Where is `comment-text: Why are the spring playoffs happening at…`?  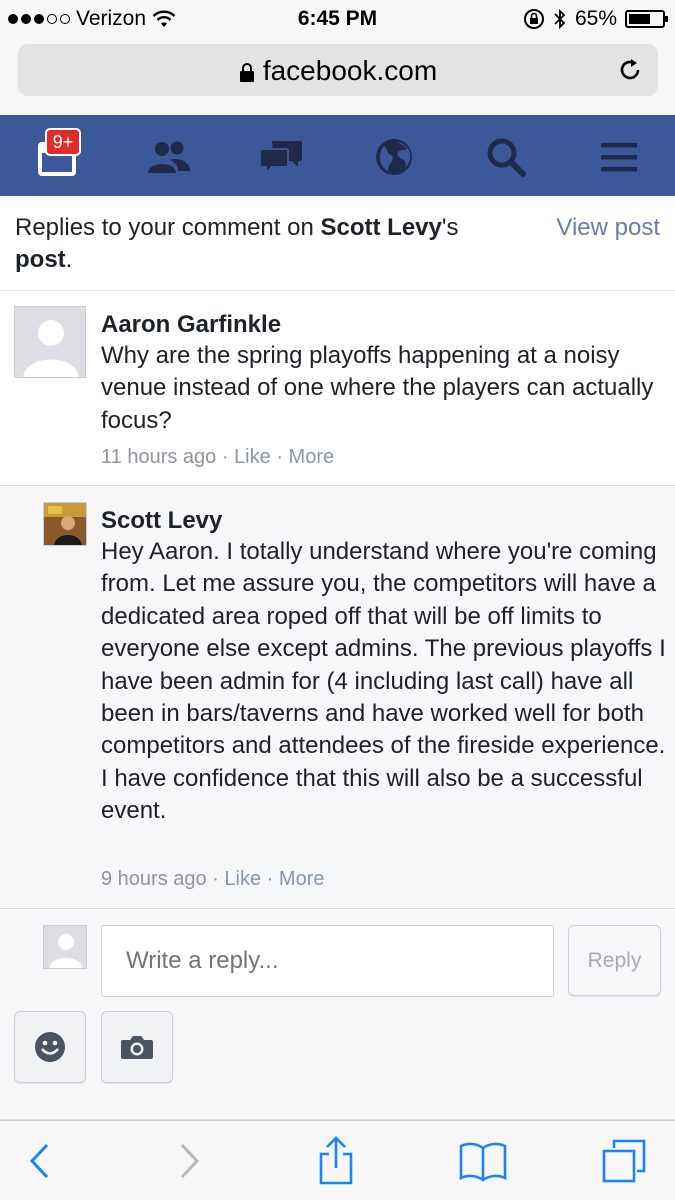
comment-text: Why are the spring playoffs happening at… is located at coordinates (377, 388).